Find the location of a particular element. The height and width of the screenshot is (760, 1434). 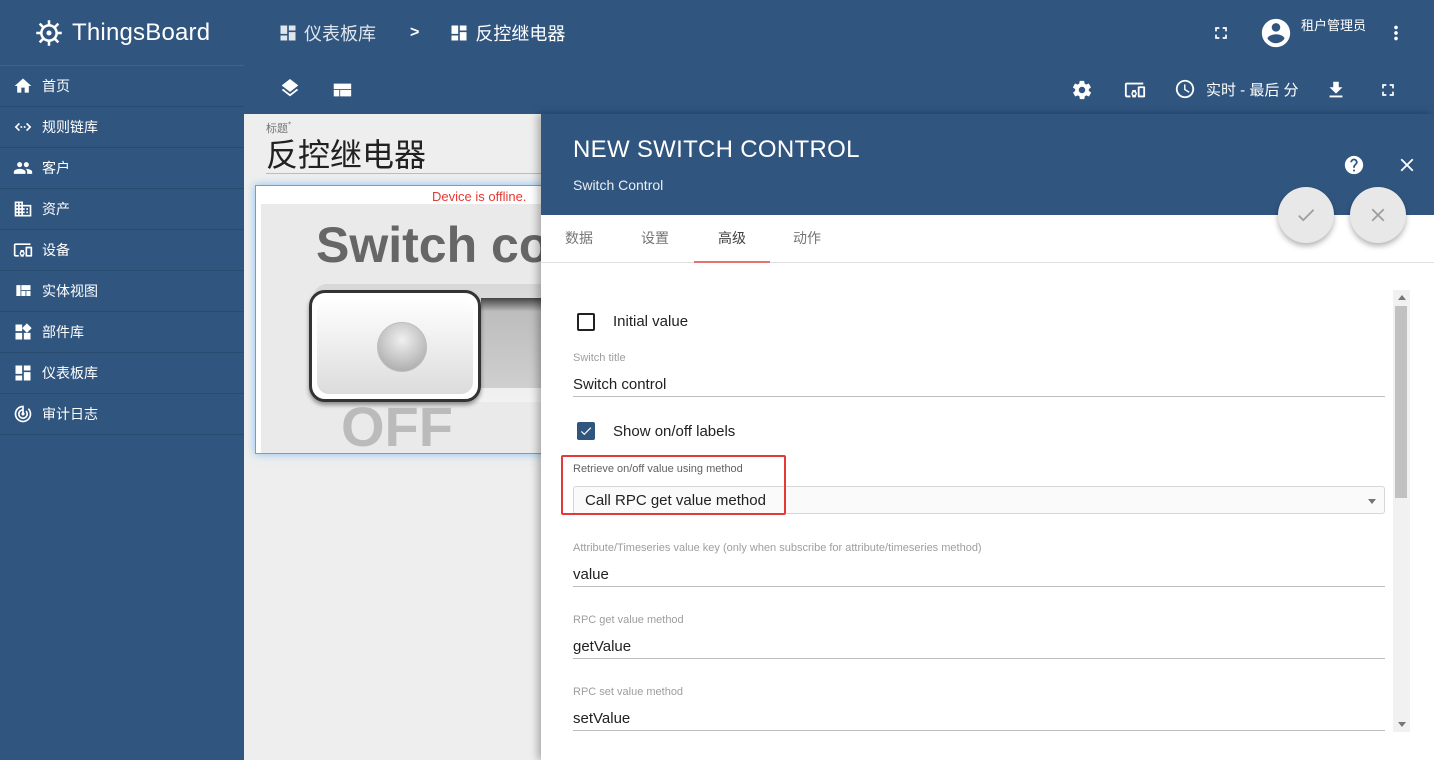

help-button is located at coordinates (1354, 165).